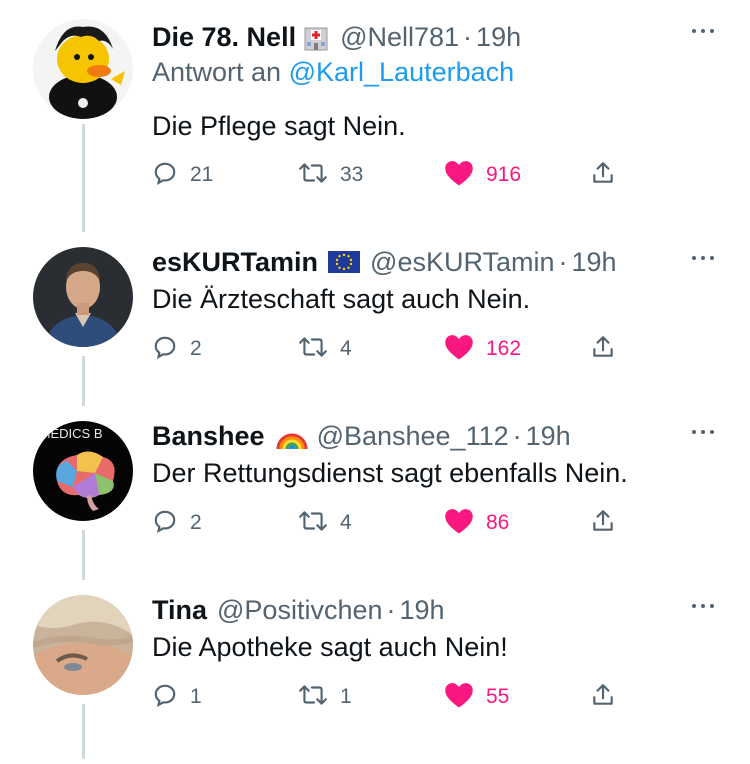 This screenshot has height=764, width=750. I want to click on display-name: Die 78. Nell, so click(224, 37).